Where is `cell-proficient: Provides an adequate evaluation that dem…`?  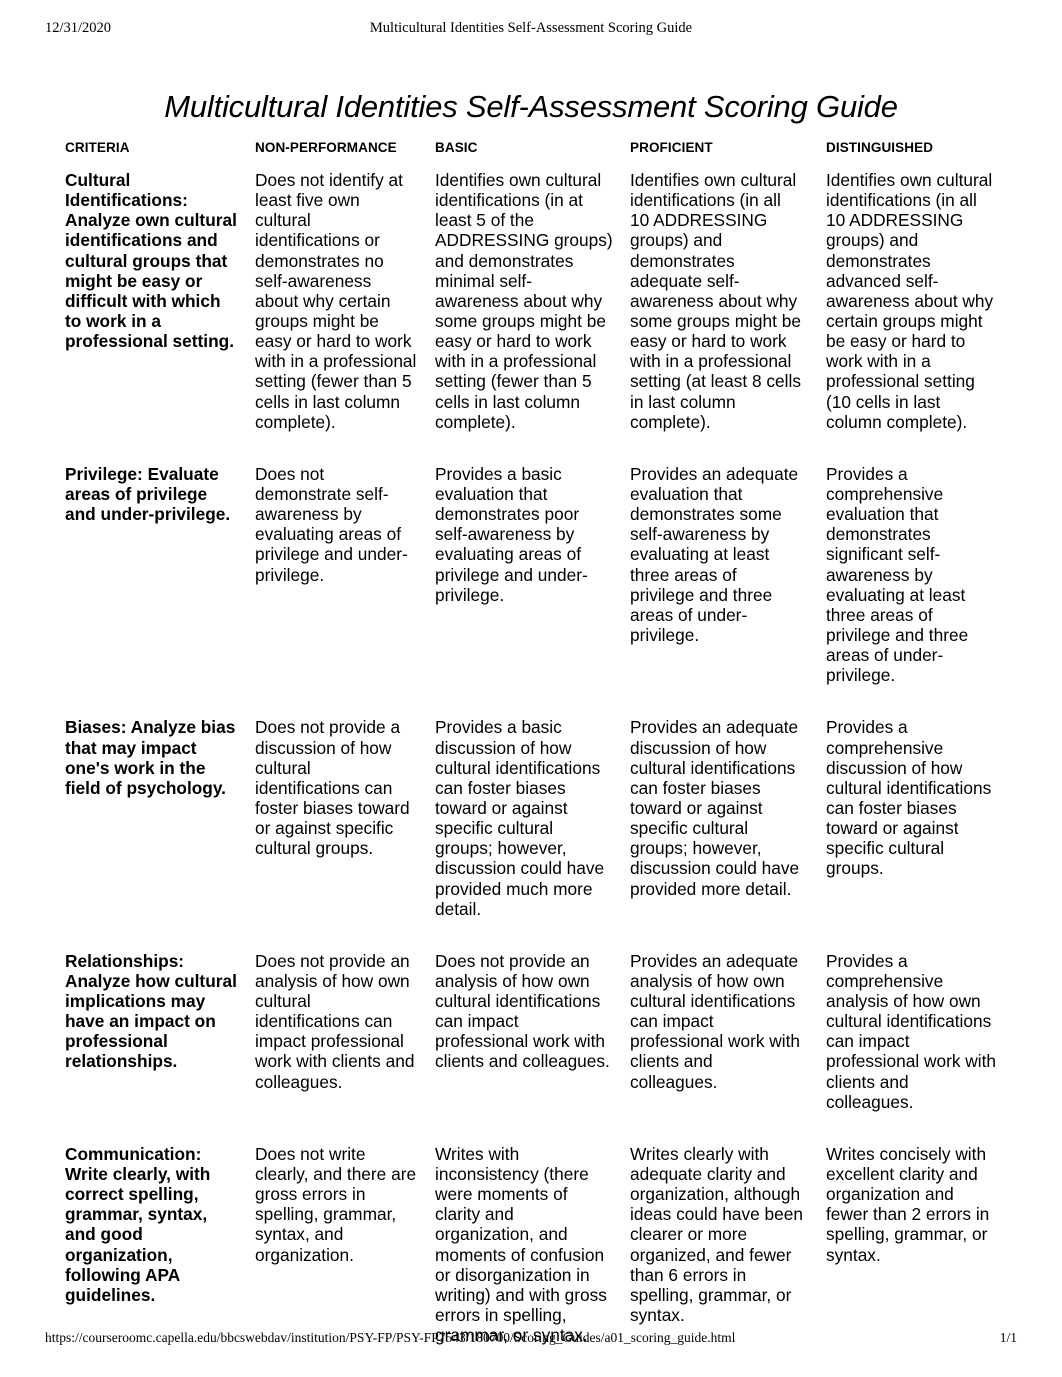
cell-proficient: Provides an adequate evaluation that dem… is located at coordinates (714, 554).